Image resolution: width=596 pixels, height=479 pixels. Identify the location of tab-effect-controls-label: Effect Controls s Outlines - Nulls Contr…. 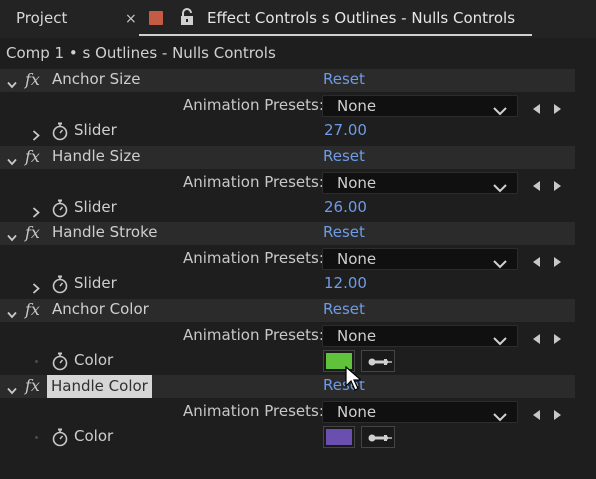
(361, 18).